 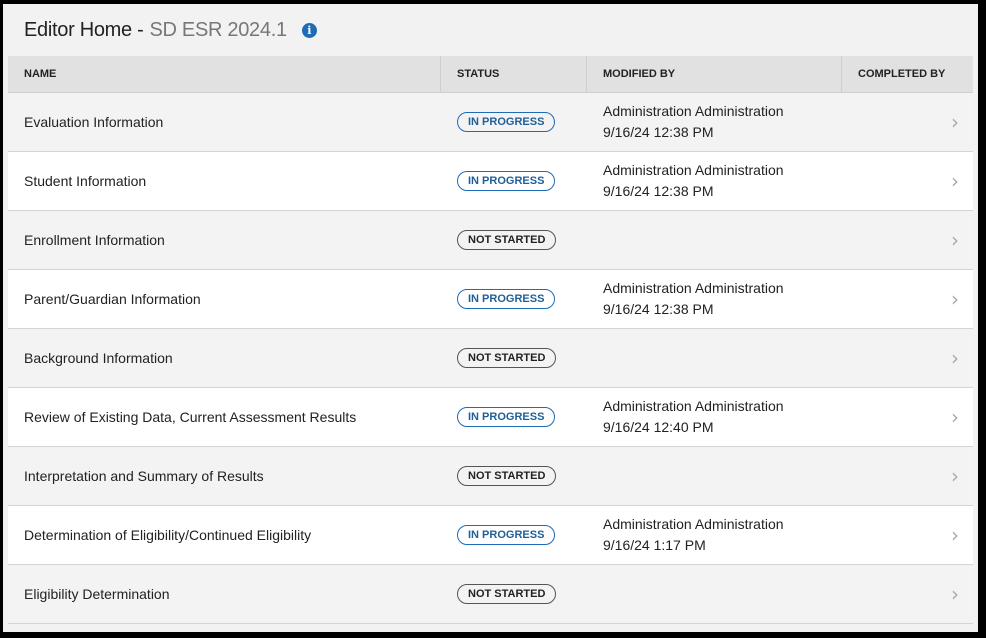 What do you see at coordinates (907, 74) in the screenshot?
I see `column-header-completed-by: COMPLETED BY` at bounding box center [907, 74].